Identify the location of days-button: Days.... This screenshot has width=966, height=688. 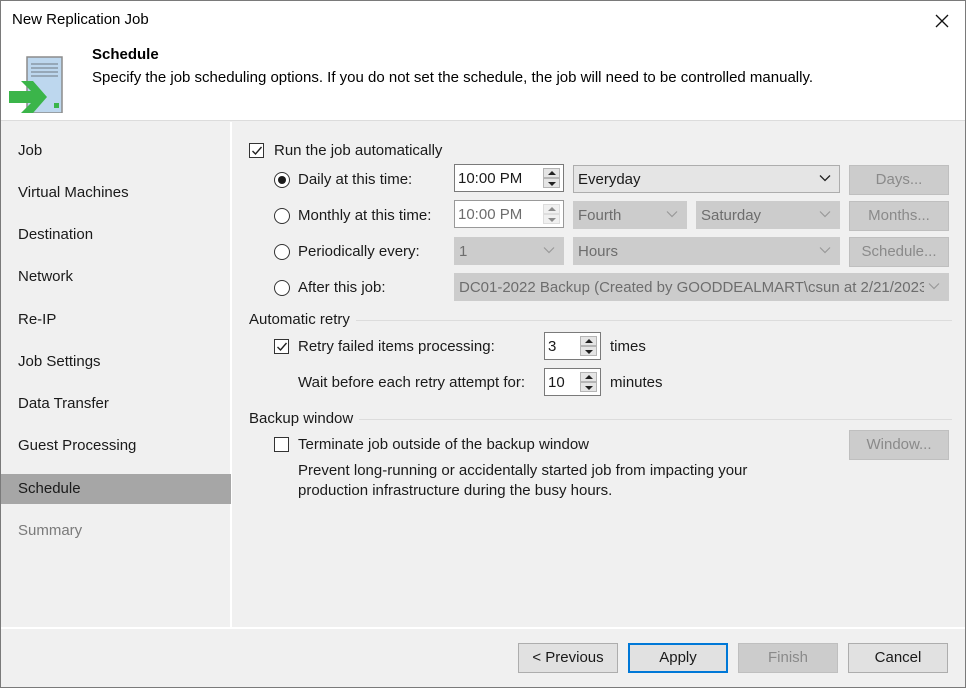
(899, 180).